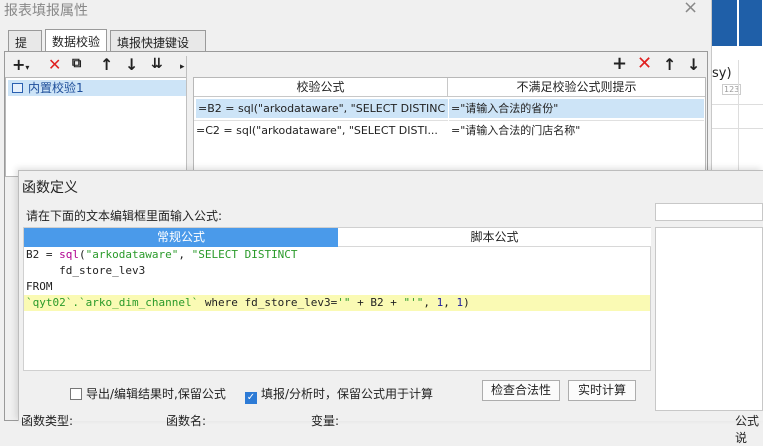 The image size is (763, 446). I want to click on tab-normal-formula: 常规公式, so click(181, 237).